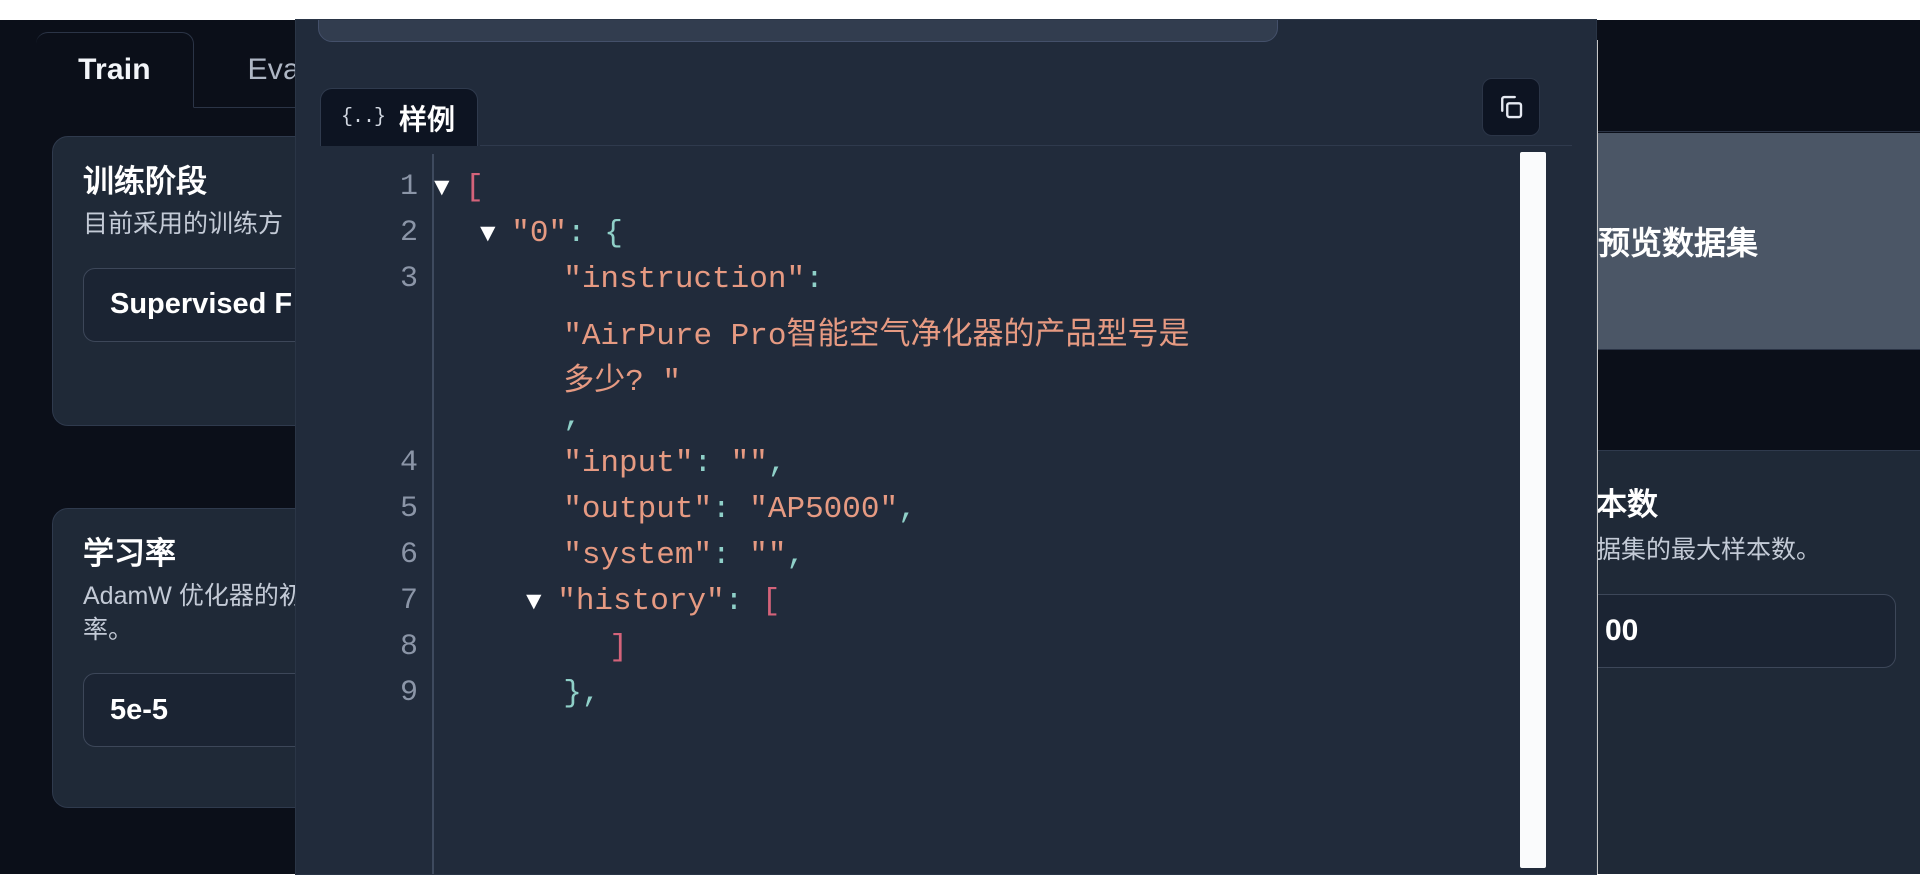  I want to click on code-line: },, so click(563, 693).